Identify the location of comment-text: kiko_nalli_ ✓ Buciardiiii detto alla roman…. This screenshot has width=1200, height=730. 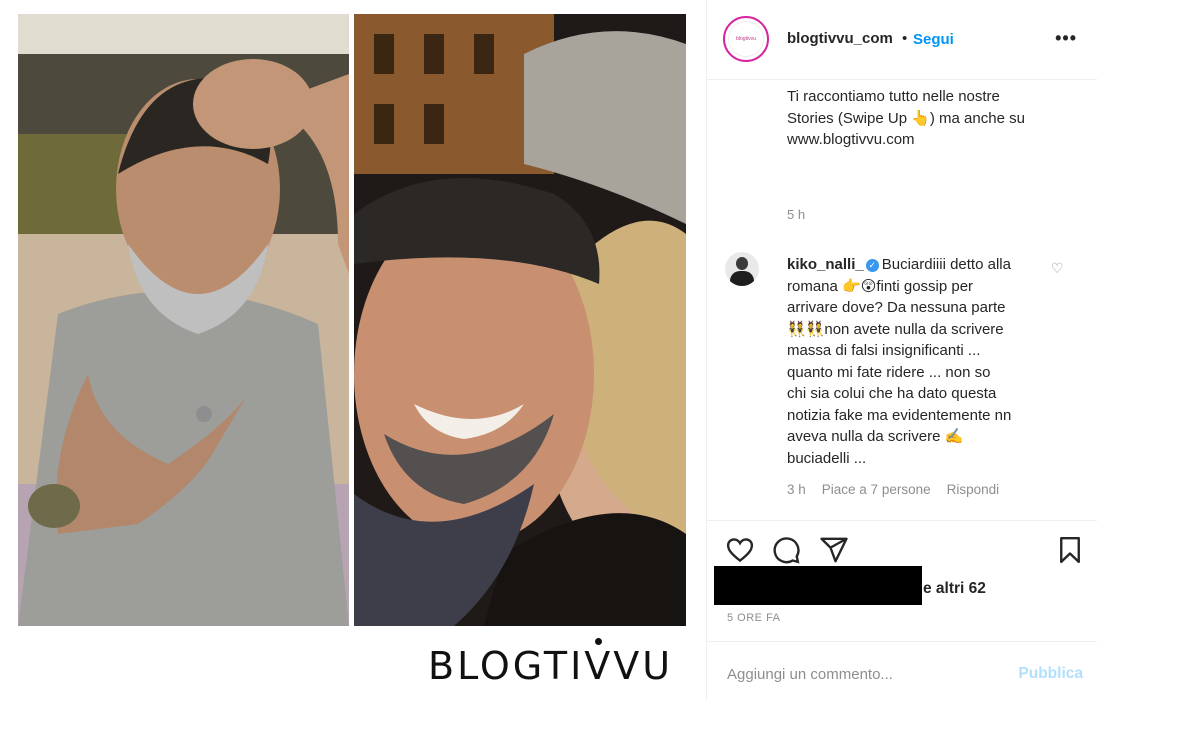
(919, 361).